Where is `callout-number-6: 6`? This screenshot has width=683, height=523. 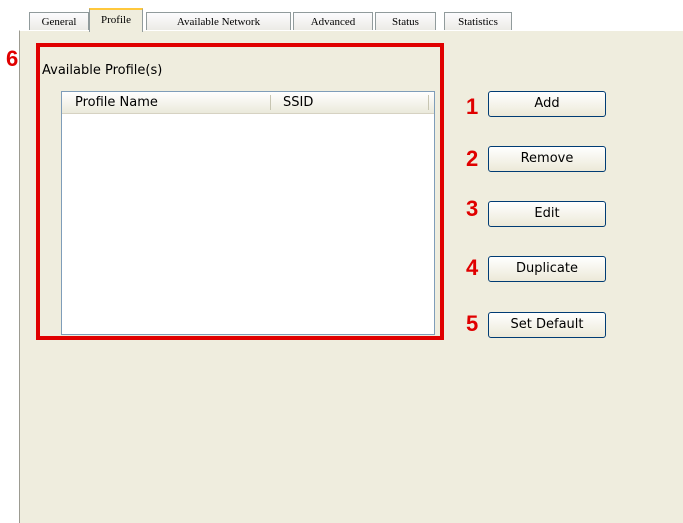 callout-number-6: 6 is located at coordinates (12, 58).